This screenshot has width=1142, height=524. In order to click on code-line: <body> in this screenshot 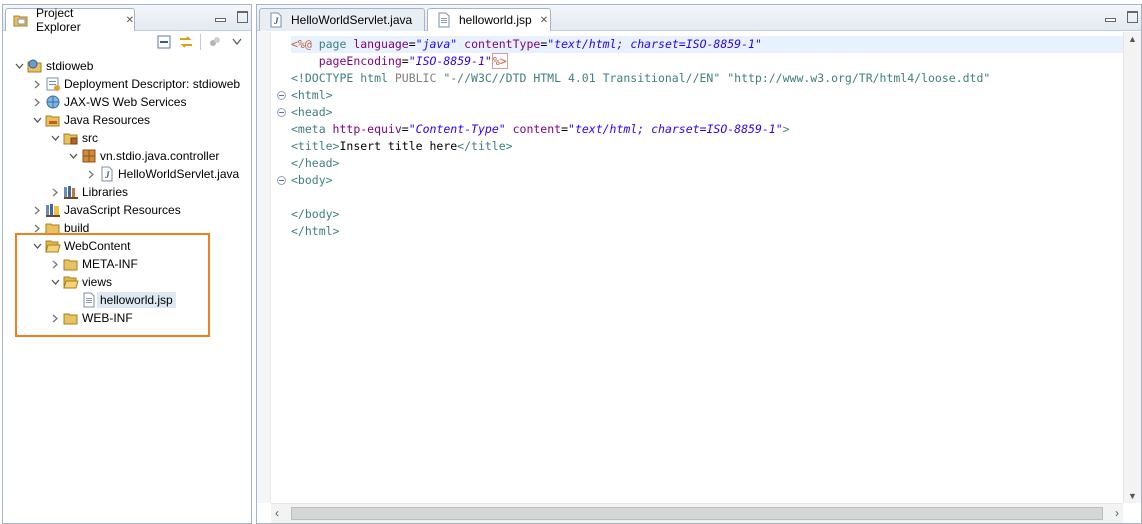, I will do `click(707, 180)`.